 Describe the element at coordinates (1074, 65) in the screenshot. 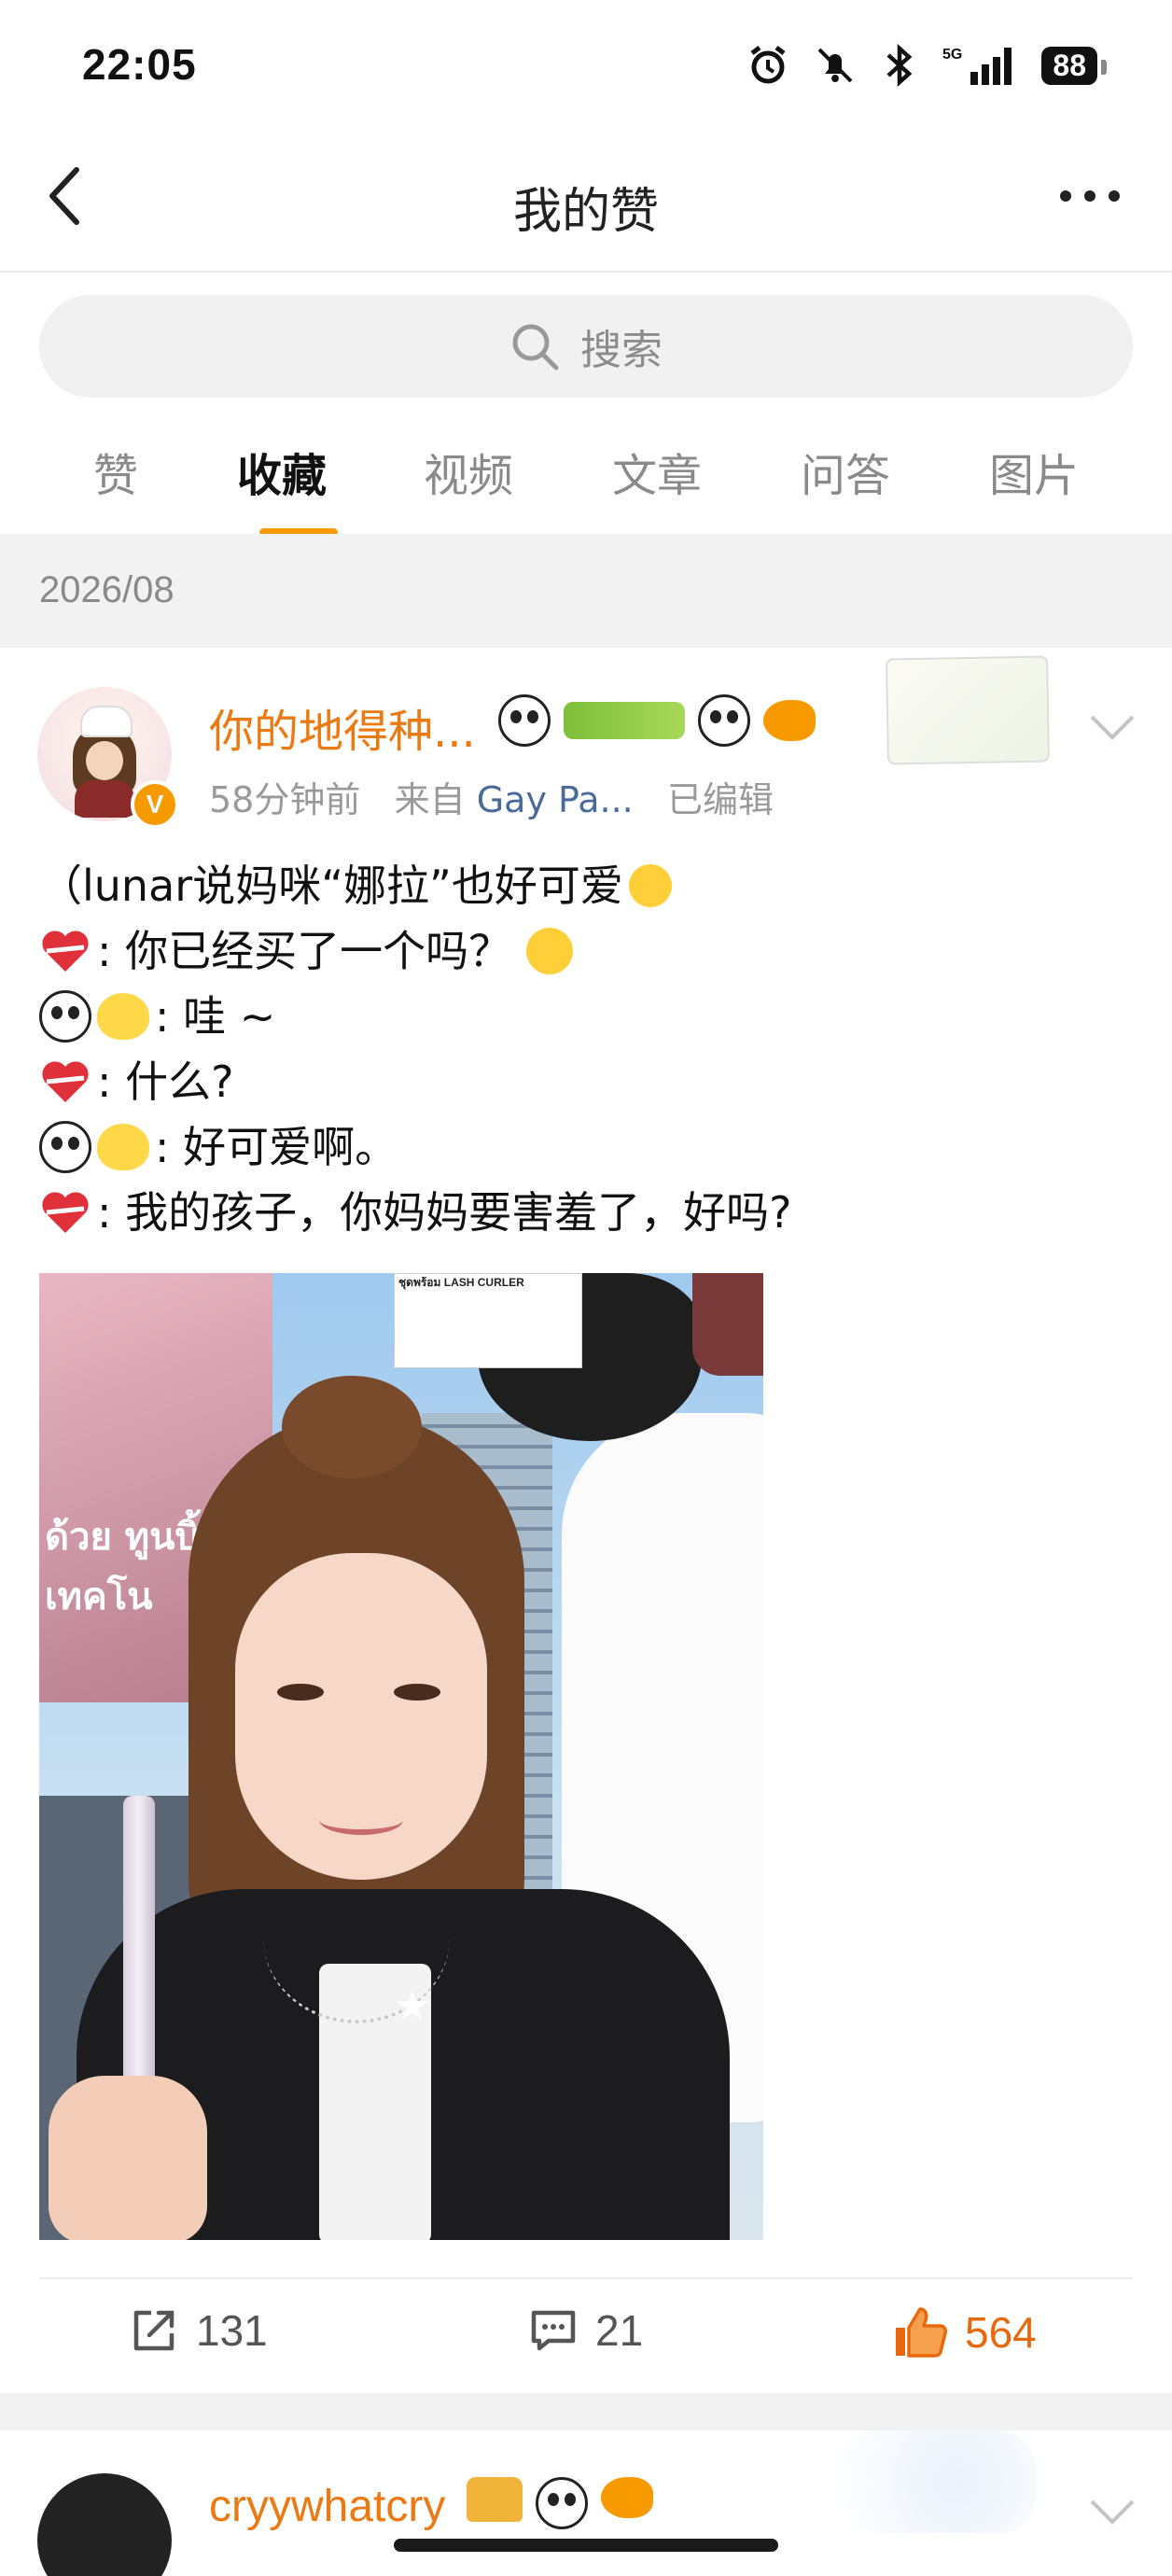

I see `battery-indicator: 88` at that location.